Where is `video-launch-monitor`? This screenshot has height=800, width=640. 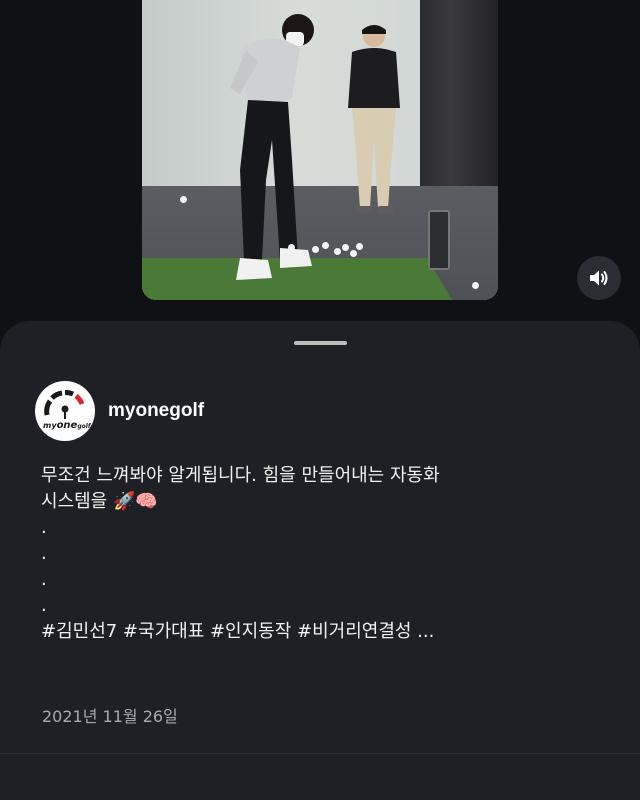
video-launch-monitor is located at coordinates (439, 240).